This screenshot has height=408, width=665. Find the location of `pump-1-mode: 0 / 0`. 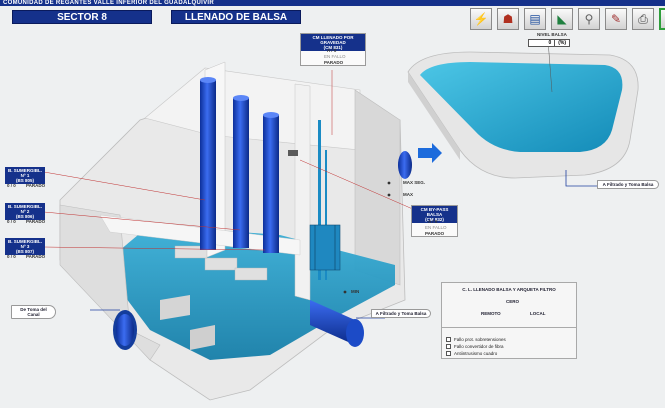

pump-1-mode: 0 / 0 is located at coordinates (11, 185).